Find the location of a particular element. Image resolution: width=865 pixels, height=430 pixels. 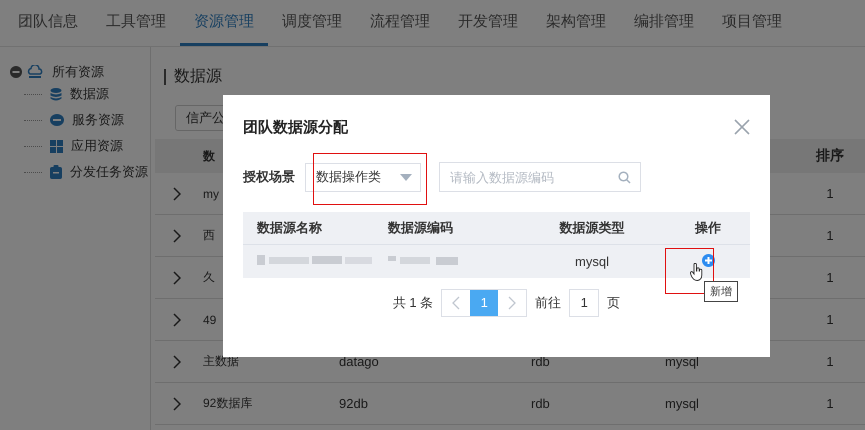

grid-icon is located at coordinates (56, 146).